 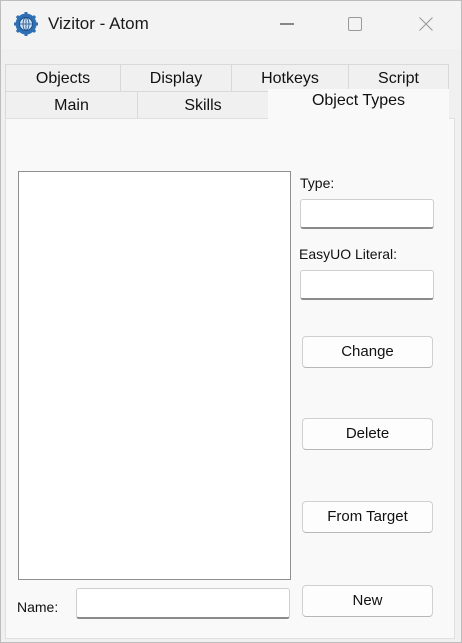 I want to click on delete-button: Delete, so click(x=367, y=434).